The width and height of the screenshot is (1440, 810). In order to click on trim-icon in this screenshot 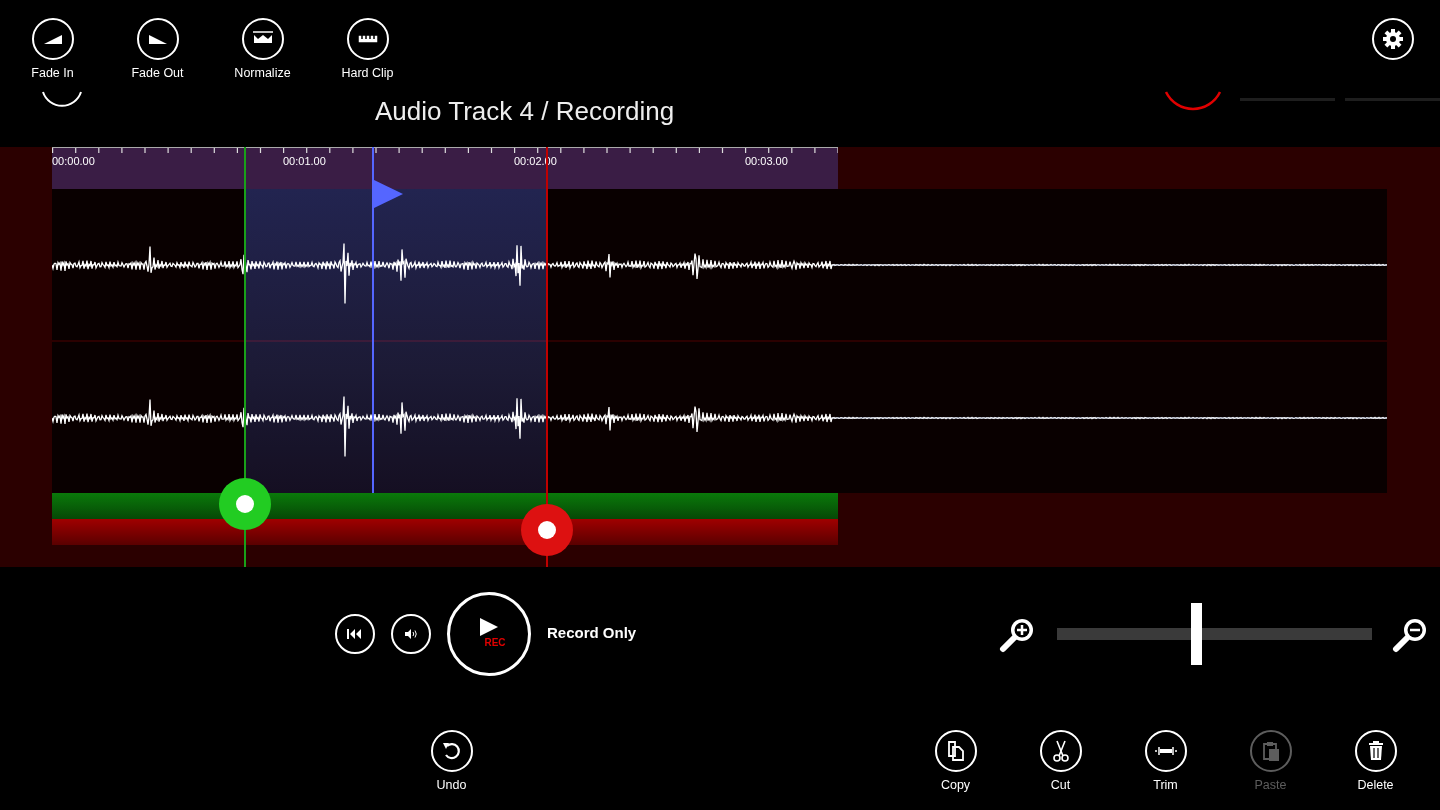, I will do `click(1165, 751)`.